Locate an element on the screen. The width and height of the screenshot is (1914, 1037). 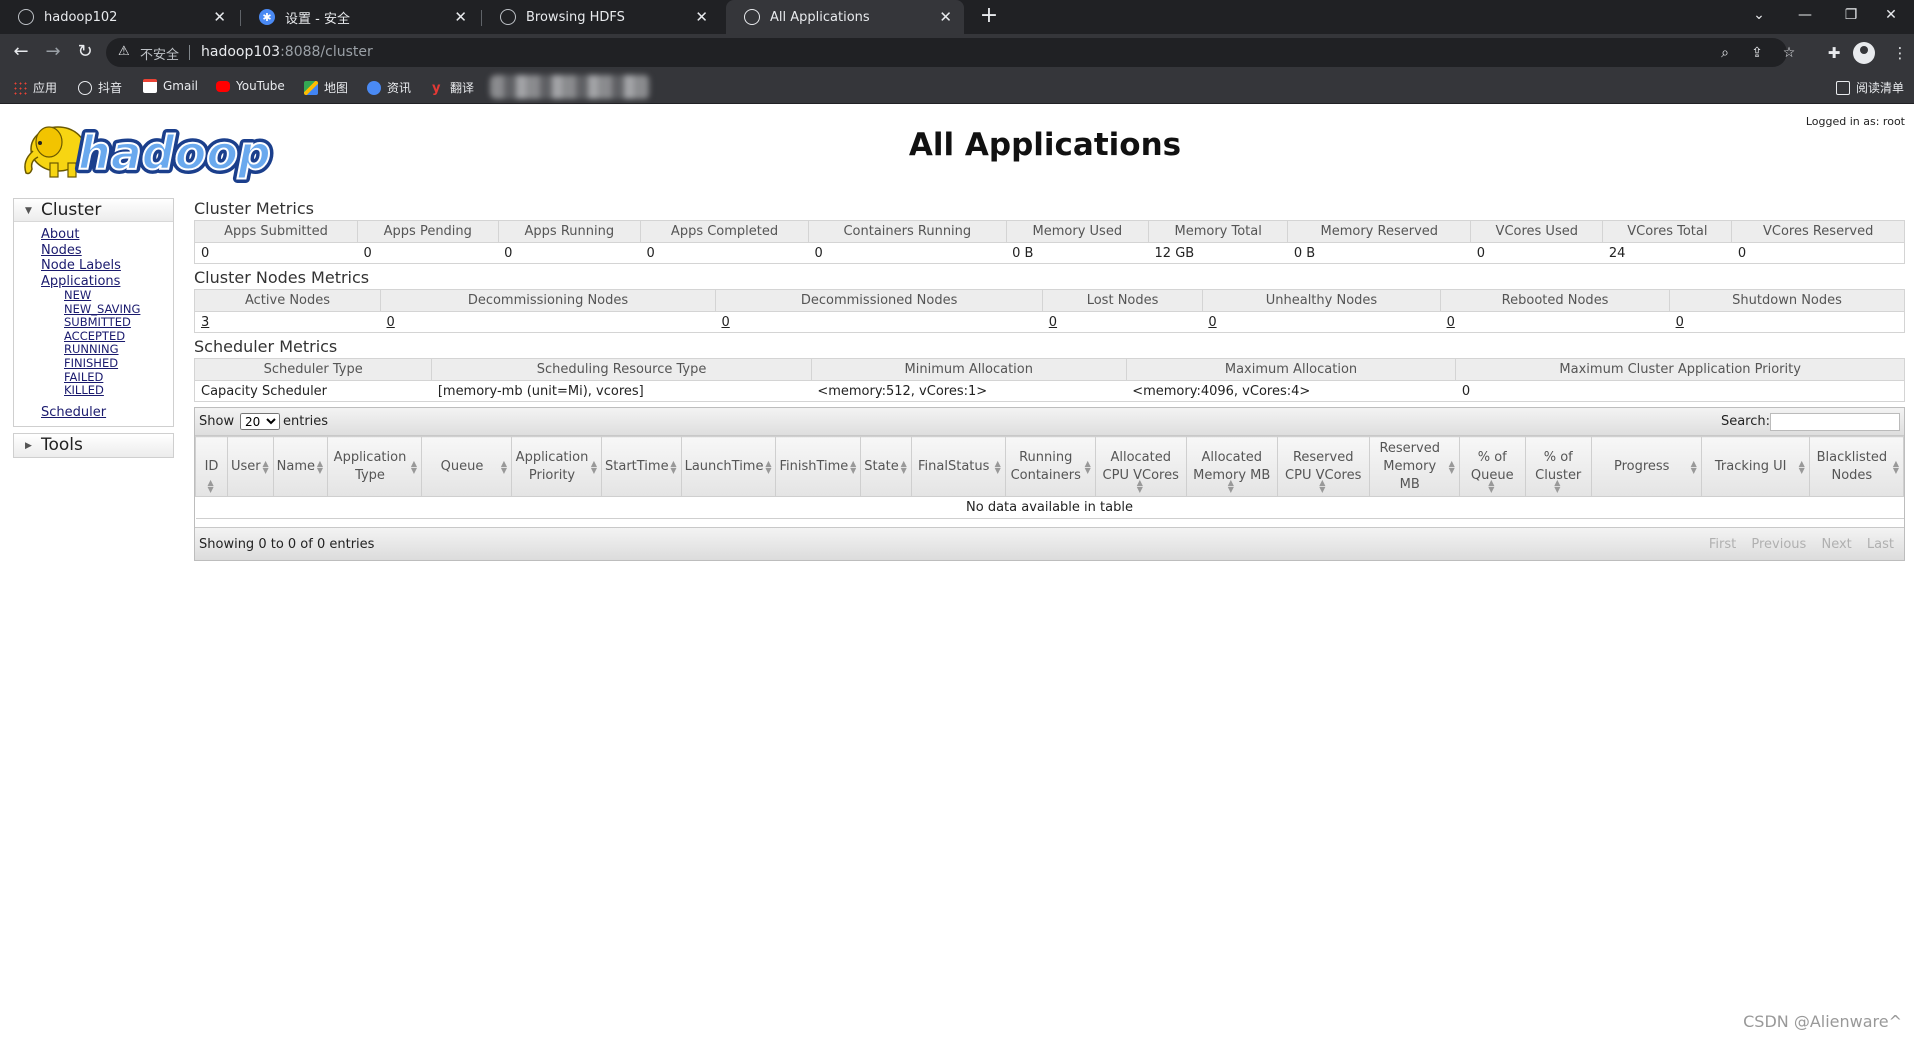
minimize-button: — is located at coordinates (1805, 17).